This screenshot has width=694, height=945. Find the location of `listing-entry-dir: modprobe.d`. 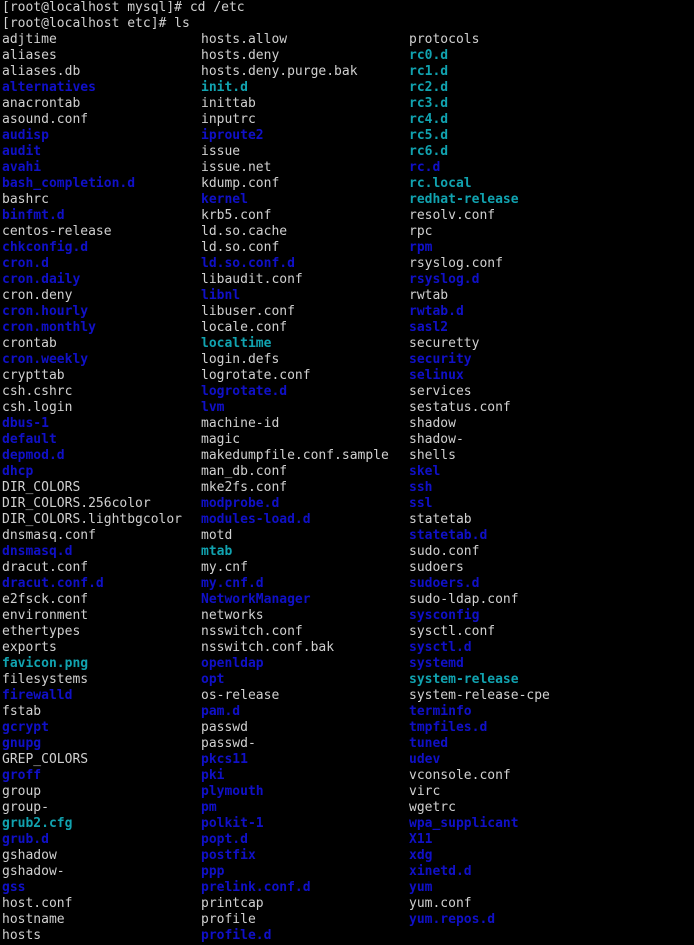

listing-entry-dir: modprobe.d is located at coordinates (240, 503).